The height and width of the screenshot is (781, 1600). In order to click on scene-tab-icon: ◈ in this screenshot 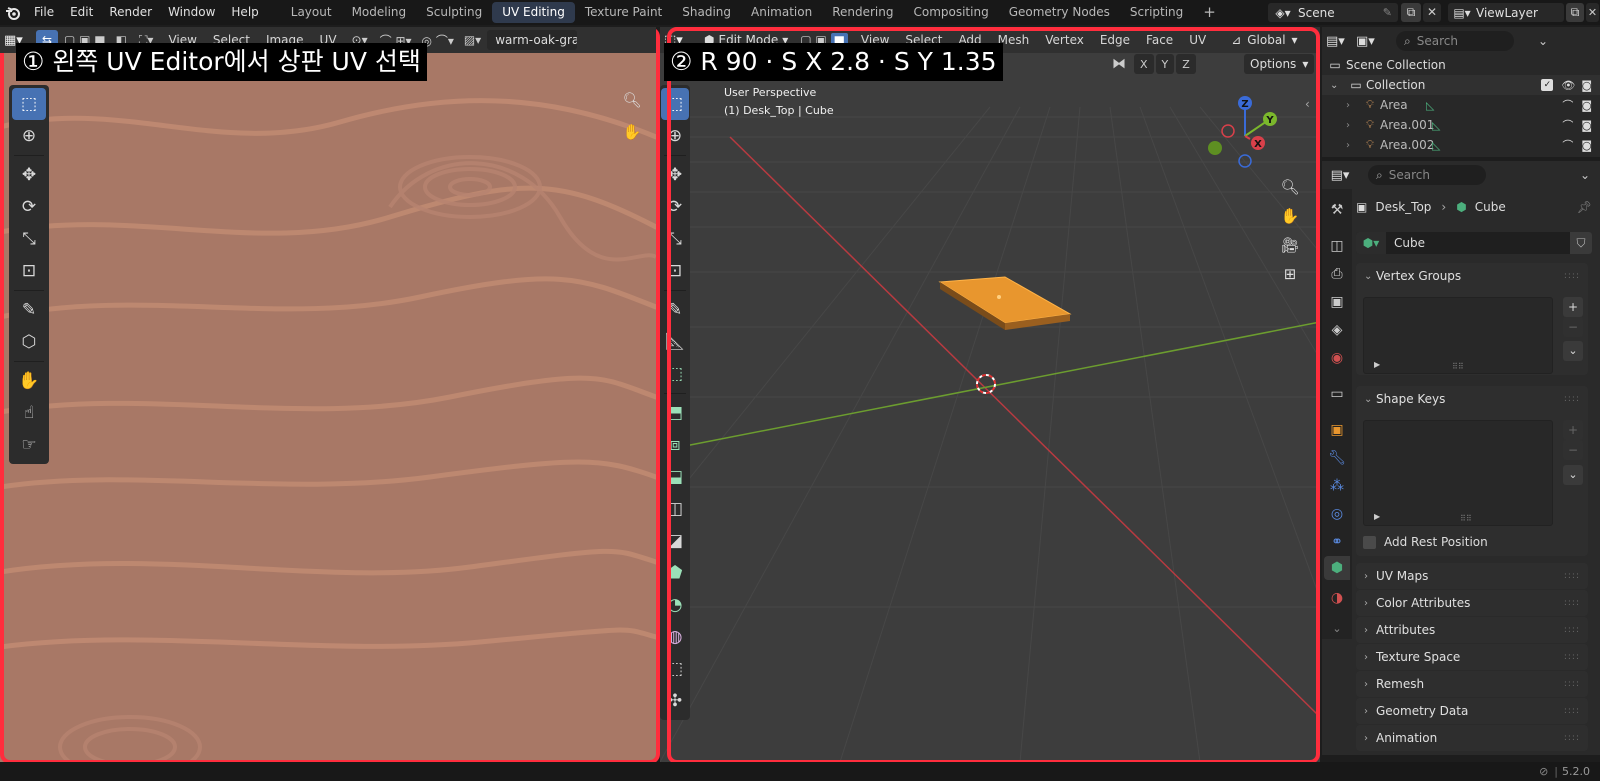, I will do `click(1337, 330)`.